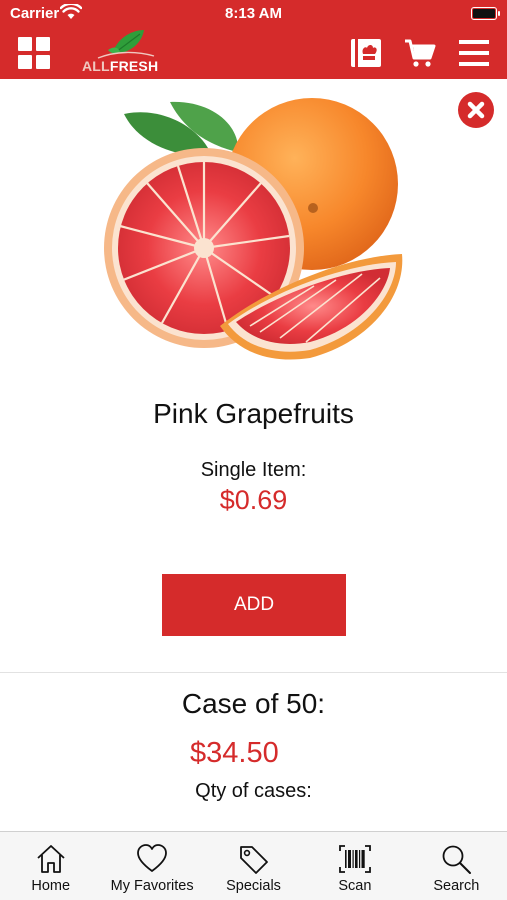 Image resolution: width=507 pixels, height=900 pixels. I want to click on cart-icon, so click(420, 53).